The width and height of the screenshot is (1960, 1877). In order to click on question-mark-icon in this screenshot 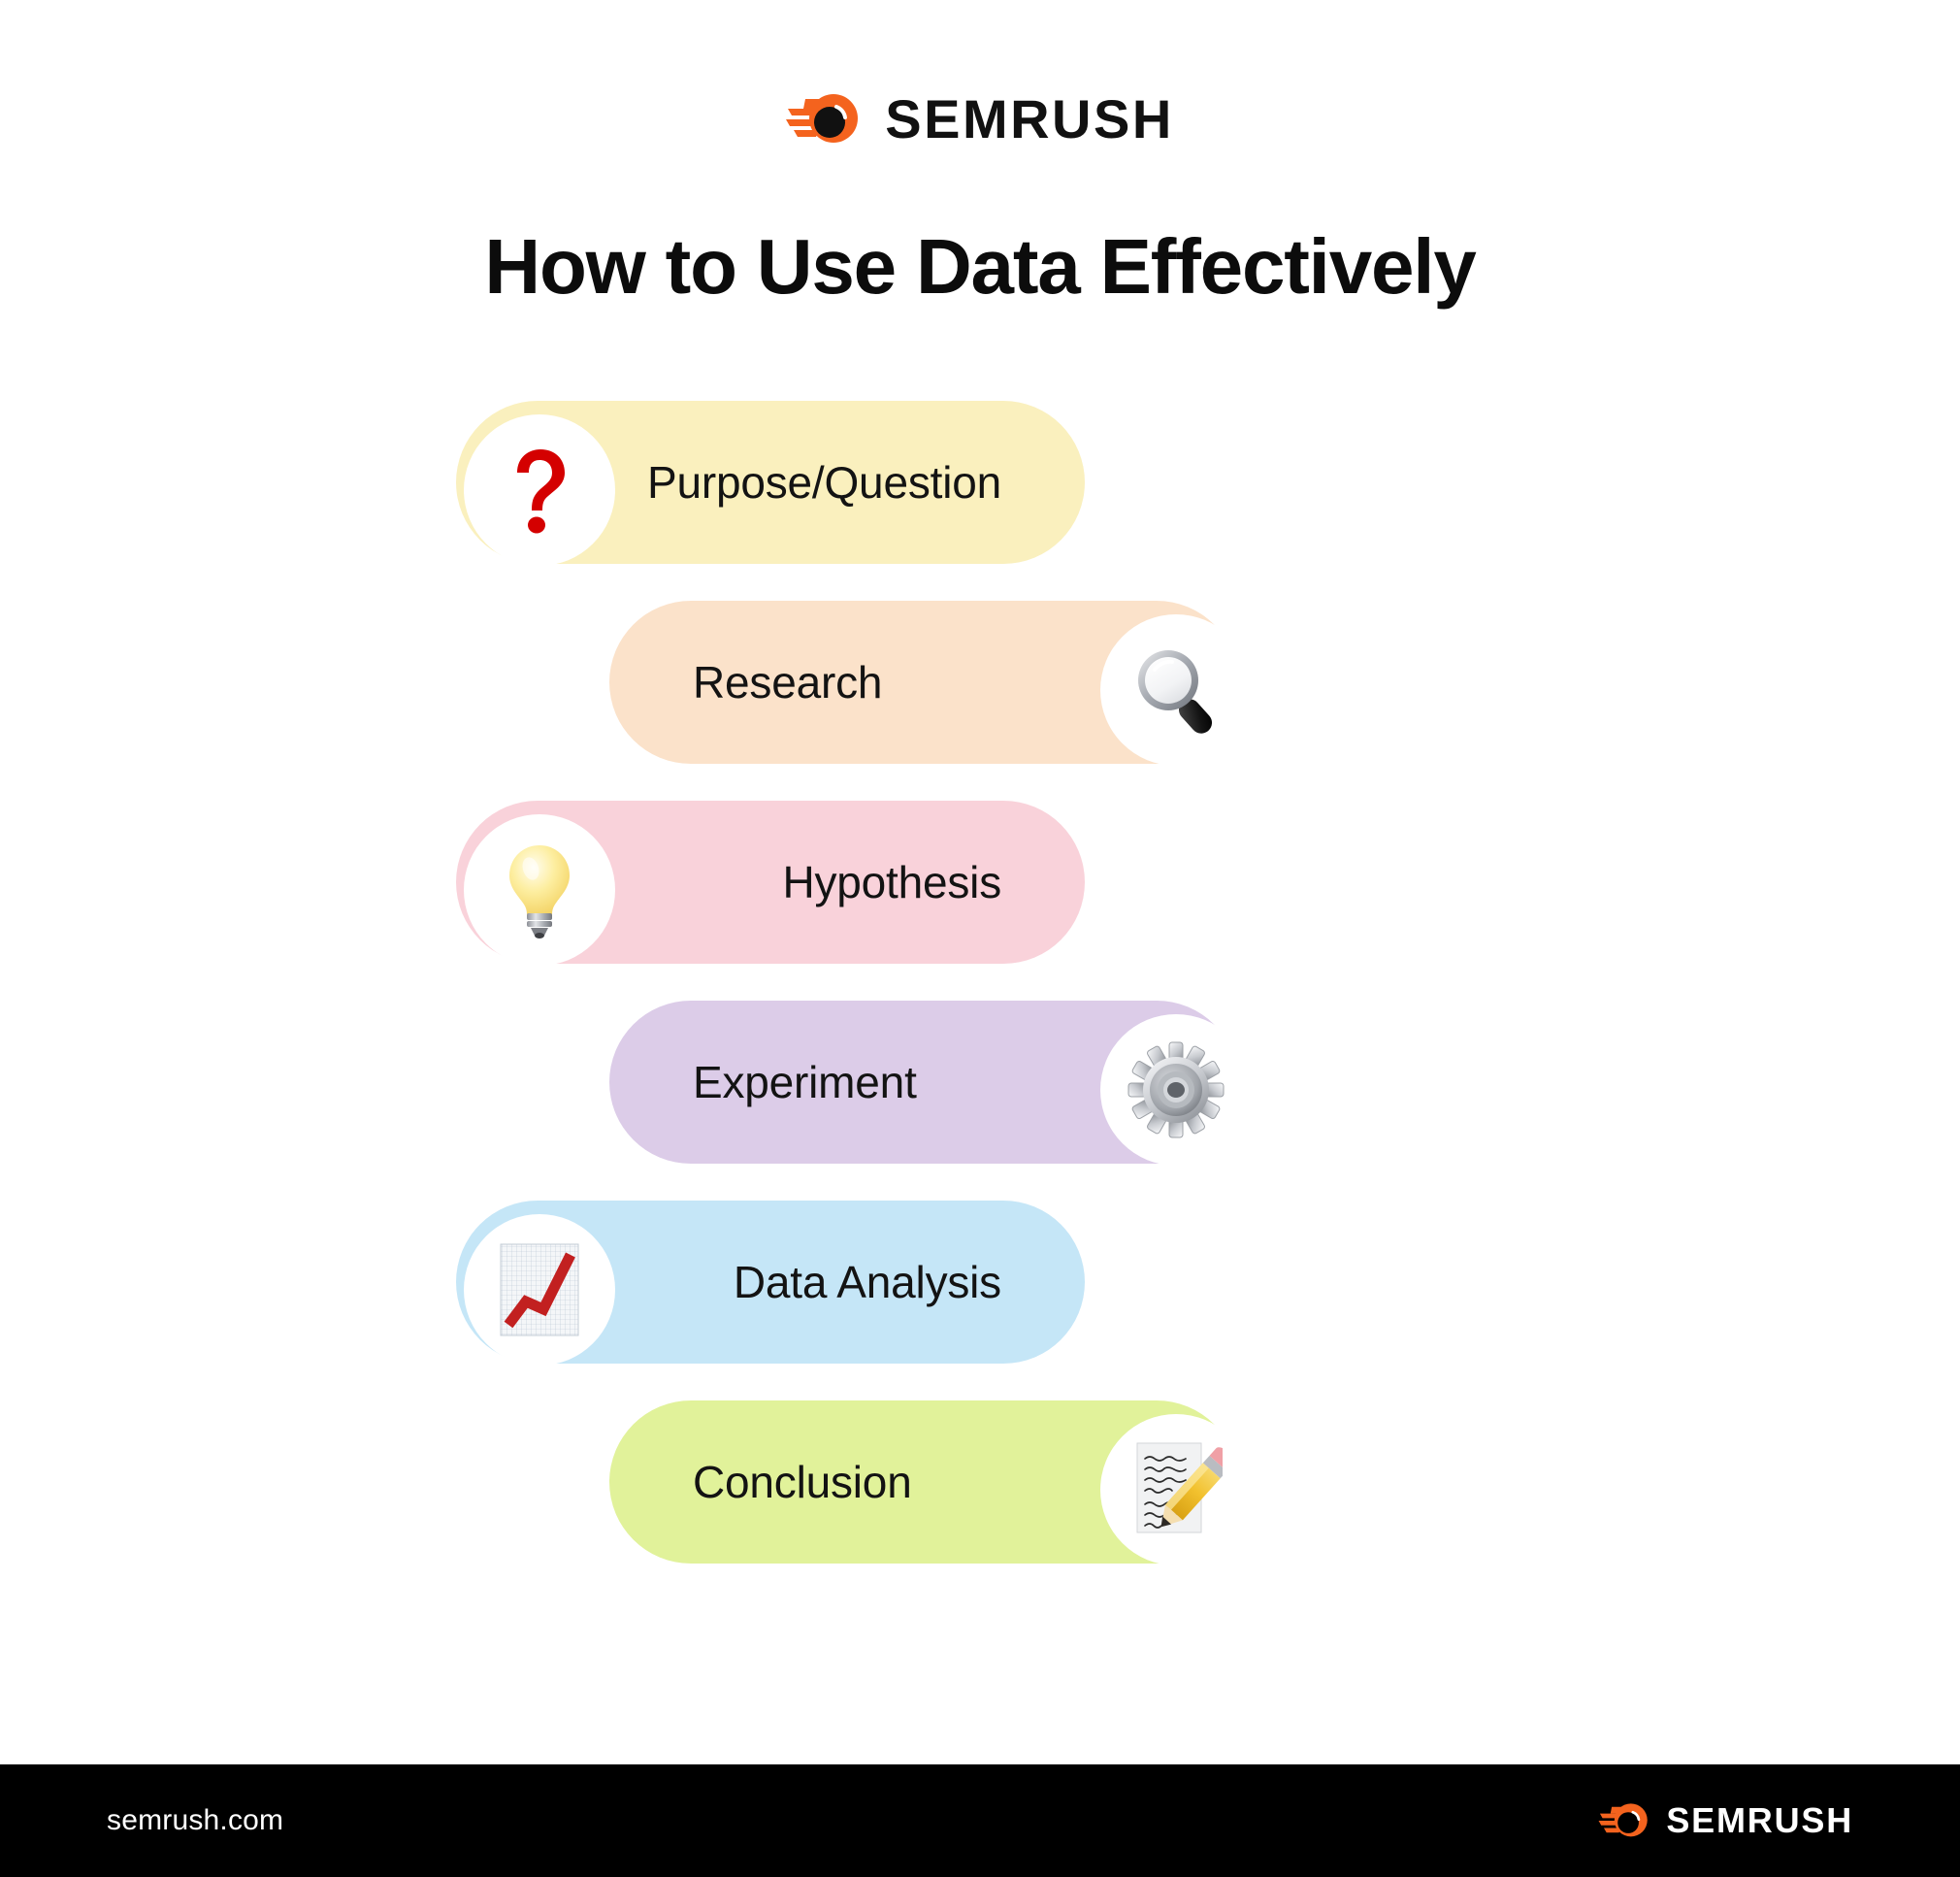, I will do `click(539, 490)`.